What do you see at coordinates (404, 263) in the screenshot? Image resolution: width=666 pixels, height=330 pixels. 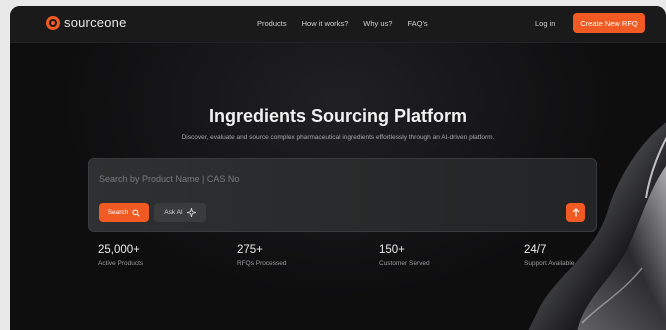 I see `stat-label: Customer Served` at bounding box center [404, 263].